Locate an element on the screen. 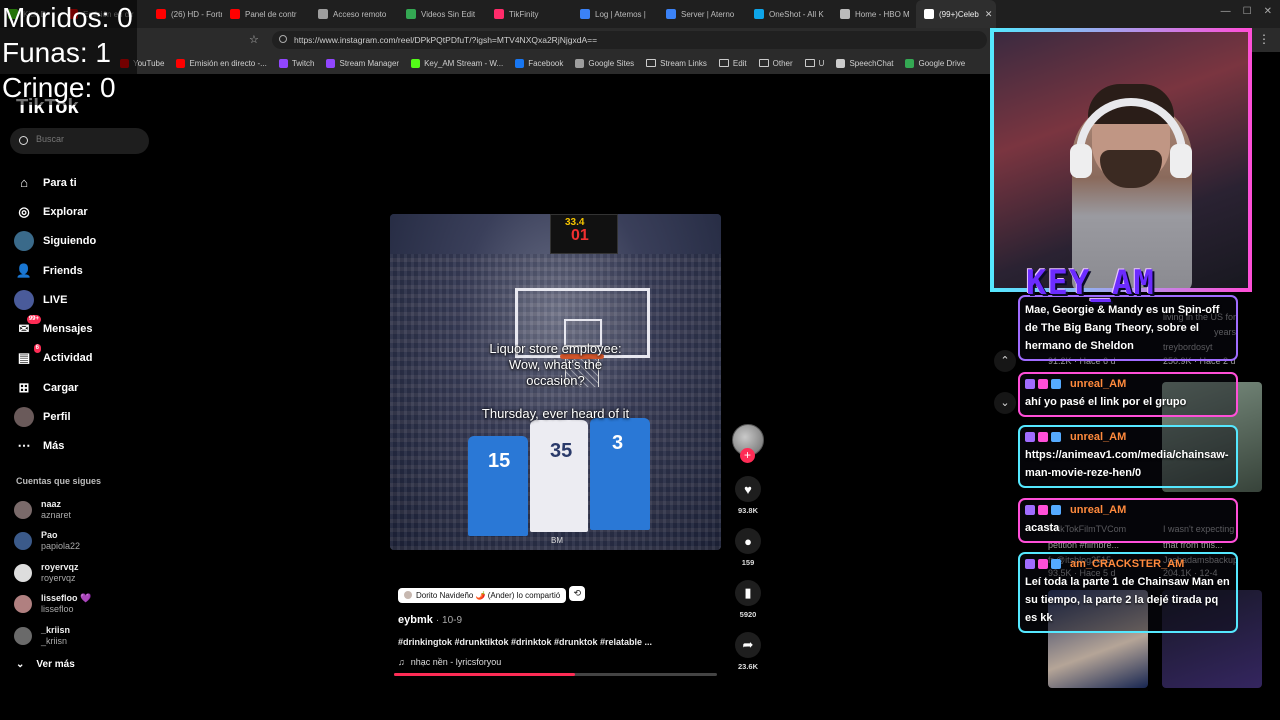 The image size is (1280, 720). bookmark-item: Google Sites is located at coordinates (604, 63).